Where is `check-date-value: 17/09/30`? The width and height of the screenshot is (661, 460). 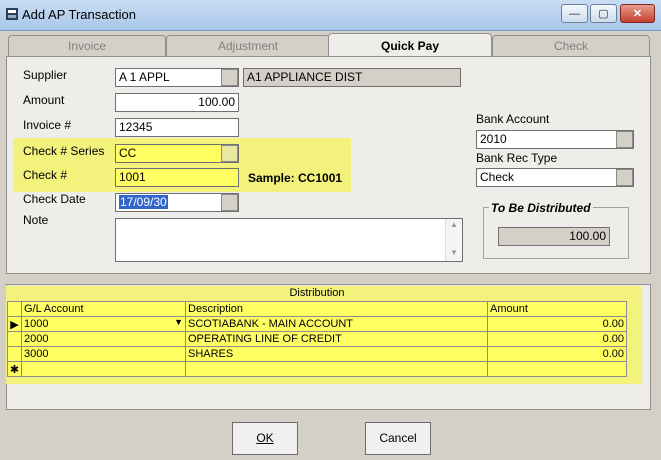
check-date-value: 17/09/30 is located at coordinates (143, 202).